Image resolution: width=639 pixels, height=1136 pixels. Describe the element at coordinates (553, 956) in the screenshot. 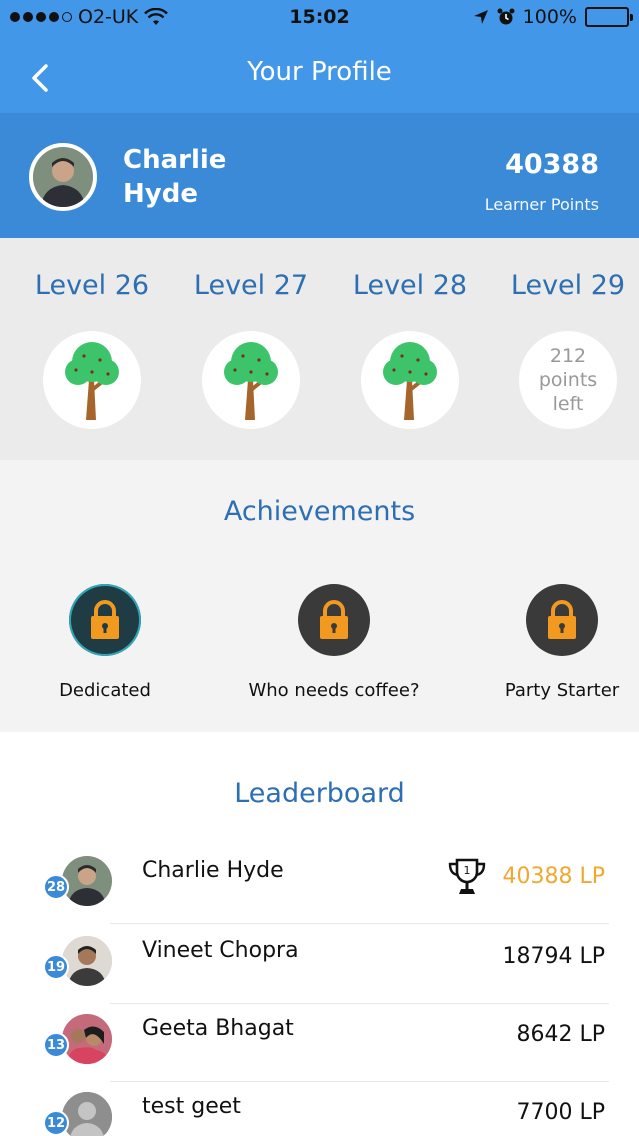

I see `leaderboard-score: 18794 LP` at that location.